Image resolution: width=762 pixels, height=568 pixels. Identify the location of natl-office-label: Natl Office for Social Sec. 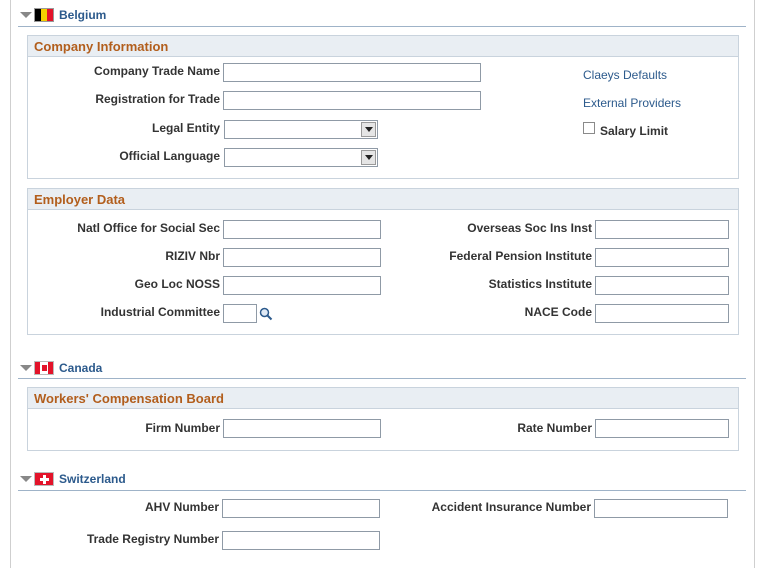
(148, 228).